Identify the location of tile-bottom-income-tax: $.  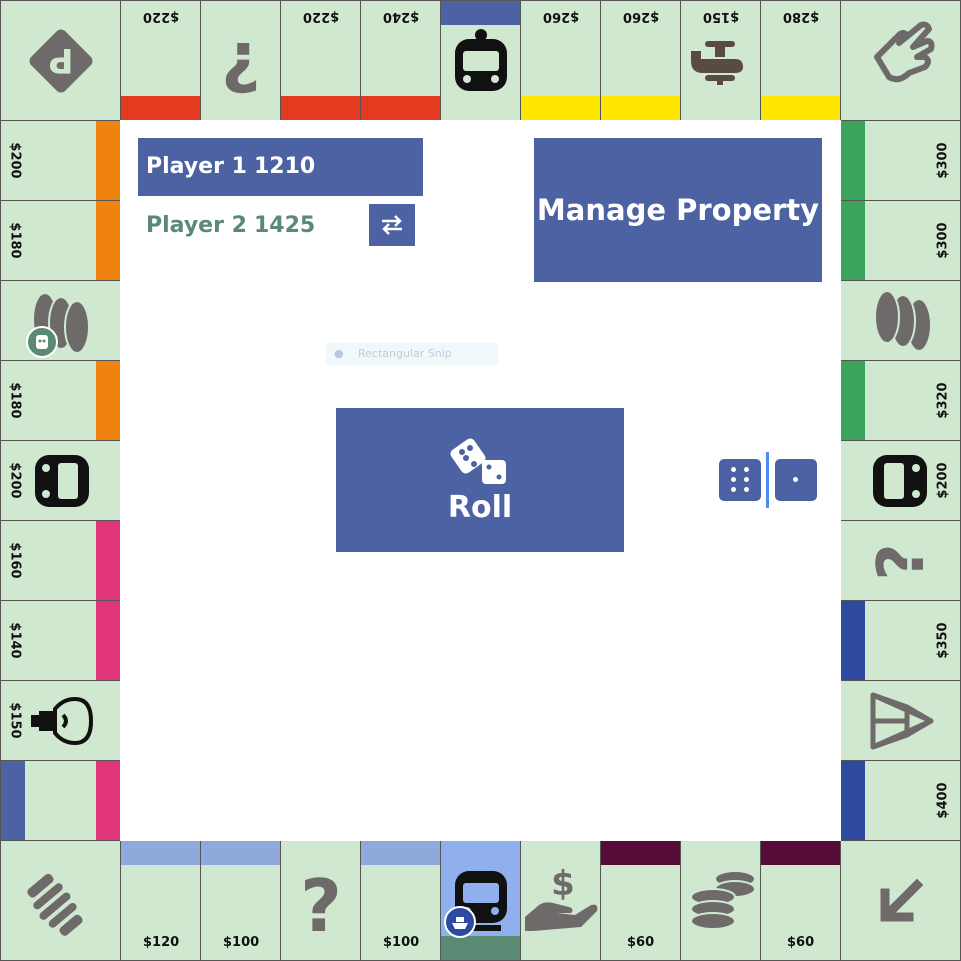
(560, 900).